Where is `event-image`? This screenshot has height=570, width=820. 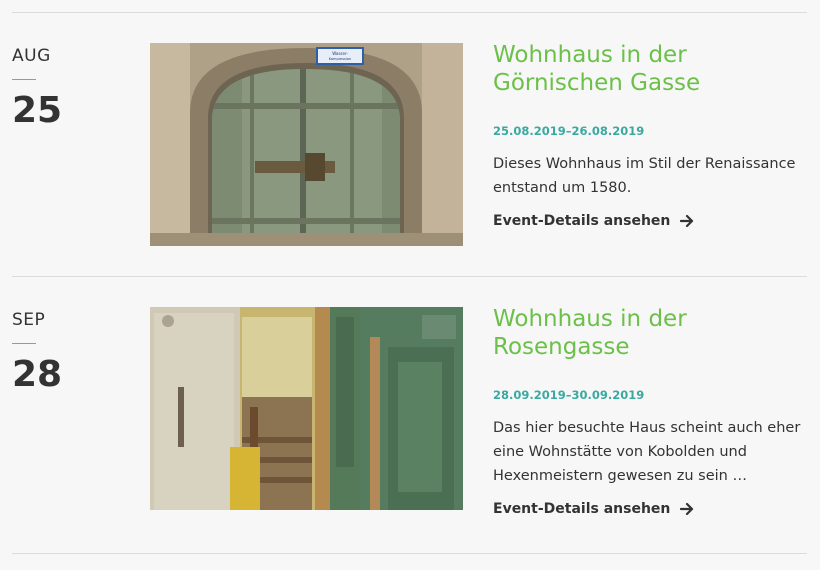
event-image is located at coordinates (306, 408).